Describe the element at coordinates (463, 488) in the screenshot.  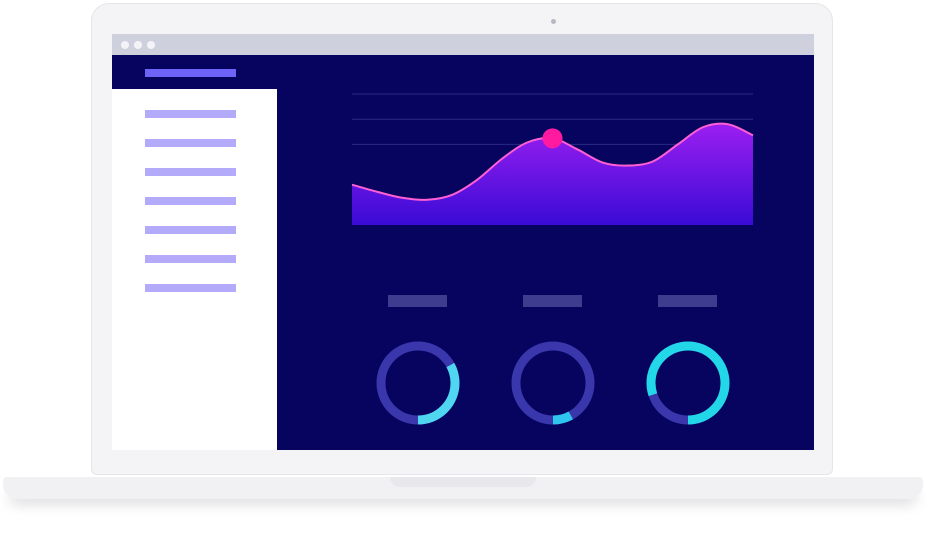
I see `laptop-base` at that location.